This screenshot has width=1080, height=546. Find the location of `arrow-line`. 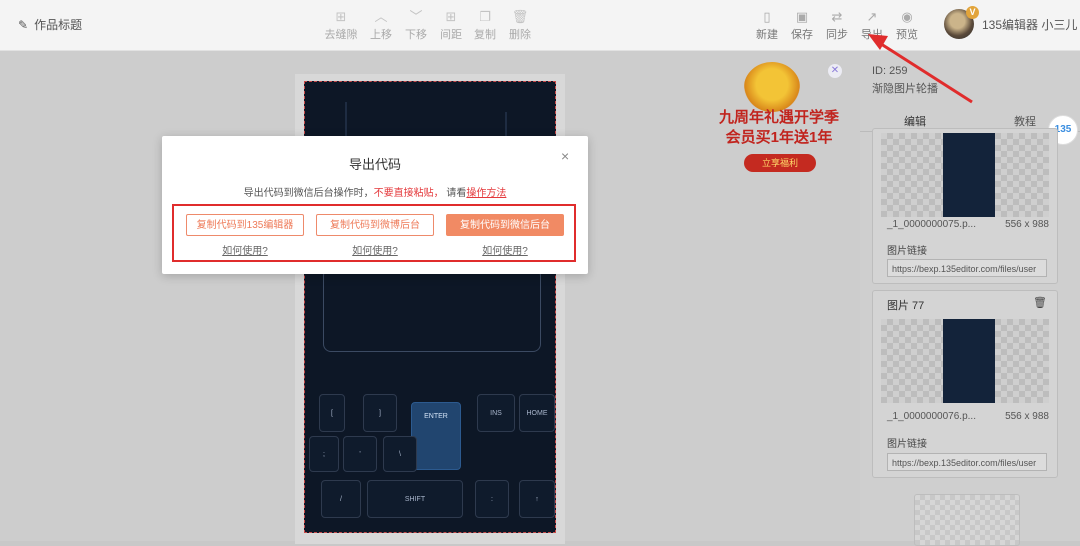

arrow-line is located at coordinates (925, 72).